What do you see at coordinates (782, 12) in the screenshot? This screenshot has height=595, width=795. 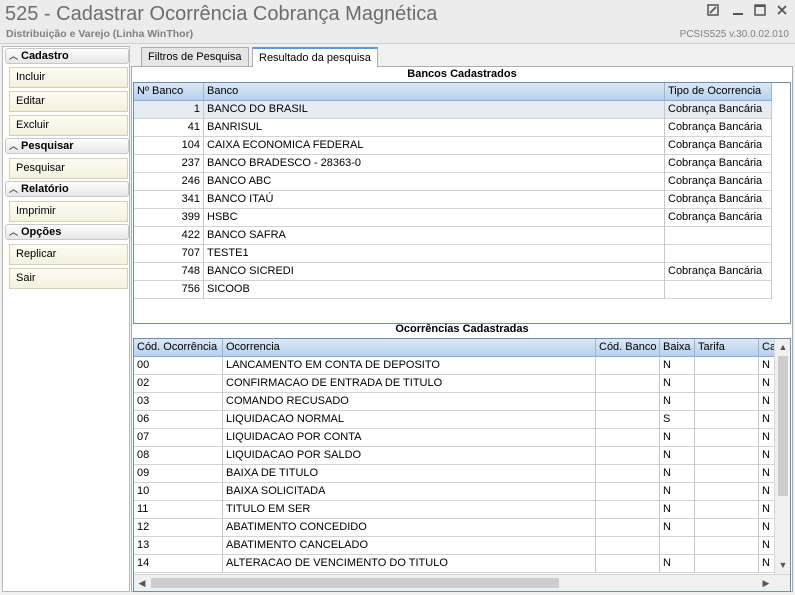 I see `close-icon` at bounding box center [782, 12].